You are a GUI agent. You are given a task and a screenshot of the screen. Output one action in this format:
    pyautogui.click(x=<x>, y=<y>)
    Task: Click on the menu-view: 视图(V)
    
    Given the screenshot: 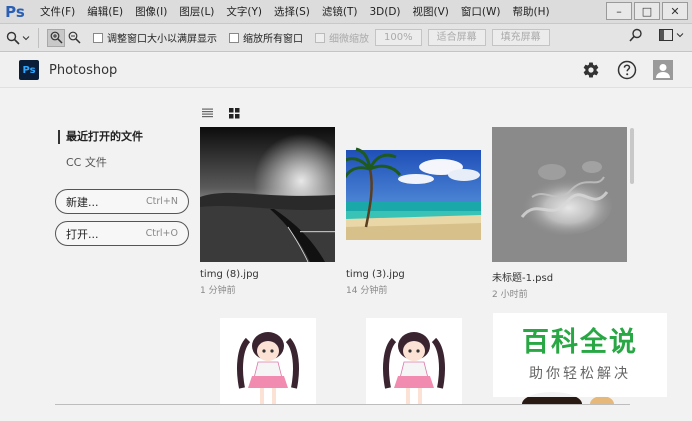 What is the action you would take?
    pyautogui.click(x=431, y=12)
    